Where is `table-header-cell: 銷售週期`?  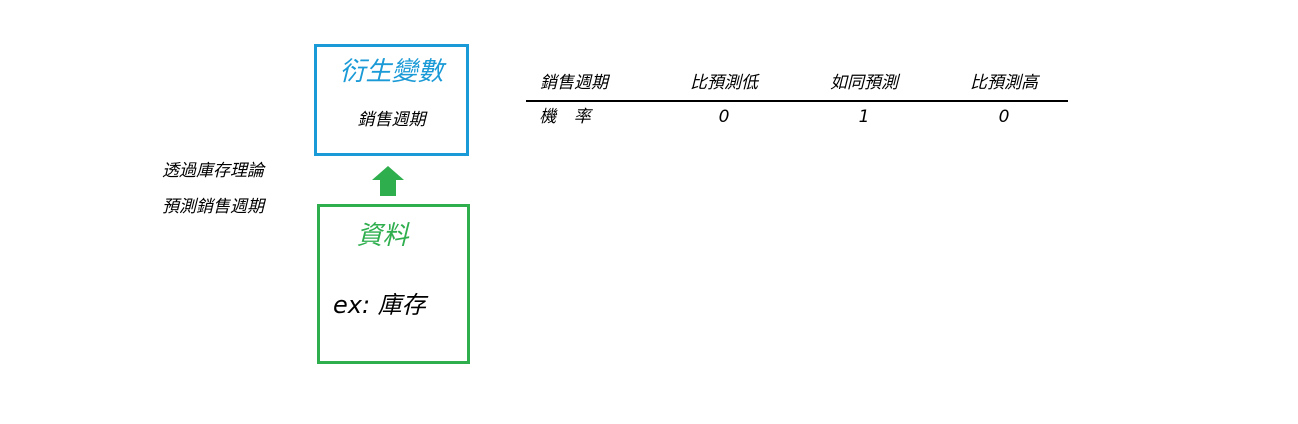
table-header-cell: 銷售週期 is located at coordinates (574, 83).